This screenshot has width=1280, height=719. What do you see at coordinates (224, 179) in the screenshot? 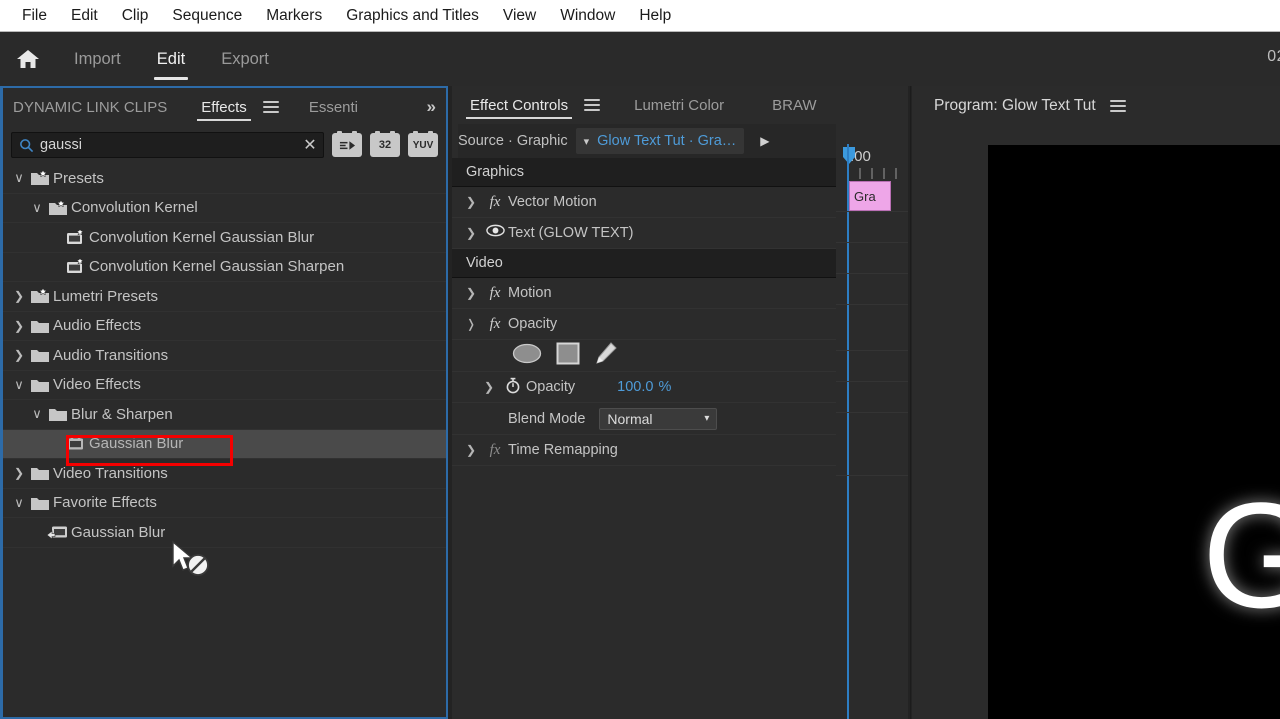
I see `effects-tree-item-presets: ∨ Presets` at bounding box center [224, 179].